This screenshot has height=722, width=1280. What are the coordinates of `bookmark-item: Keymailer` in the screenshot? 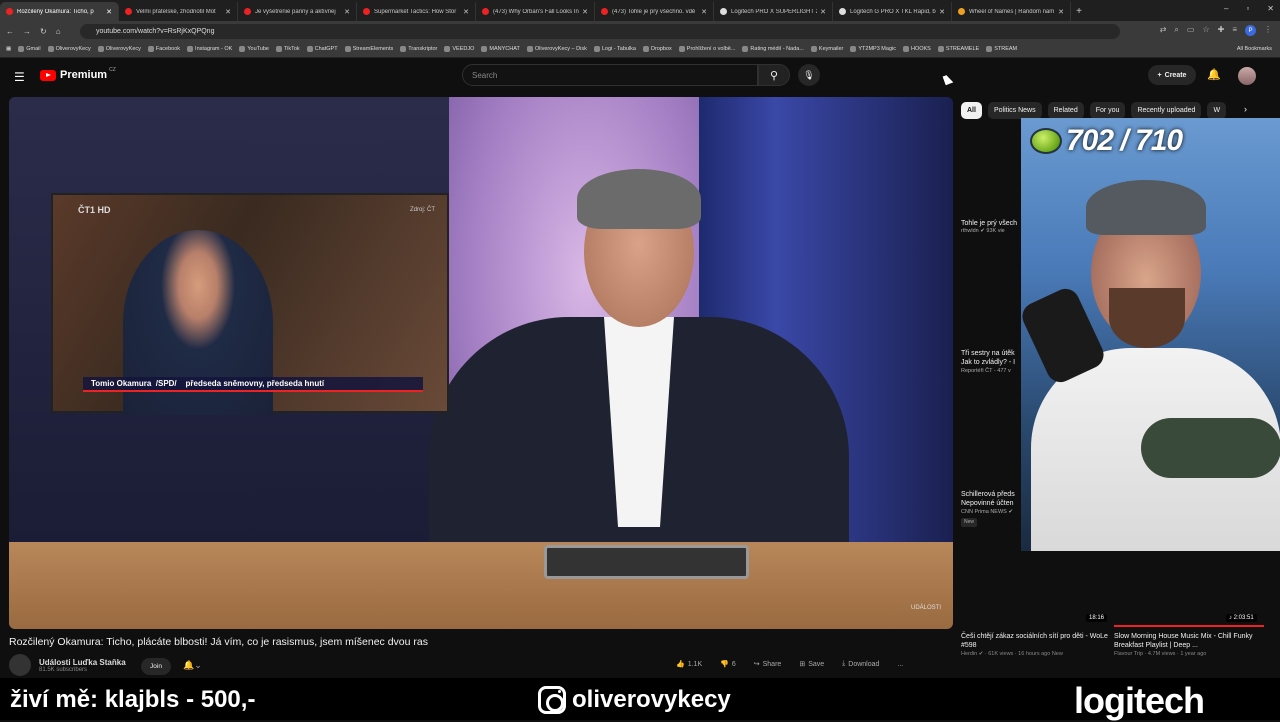 It's located at (826, 49).